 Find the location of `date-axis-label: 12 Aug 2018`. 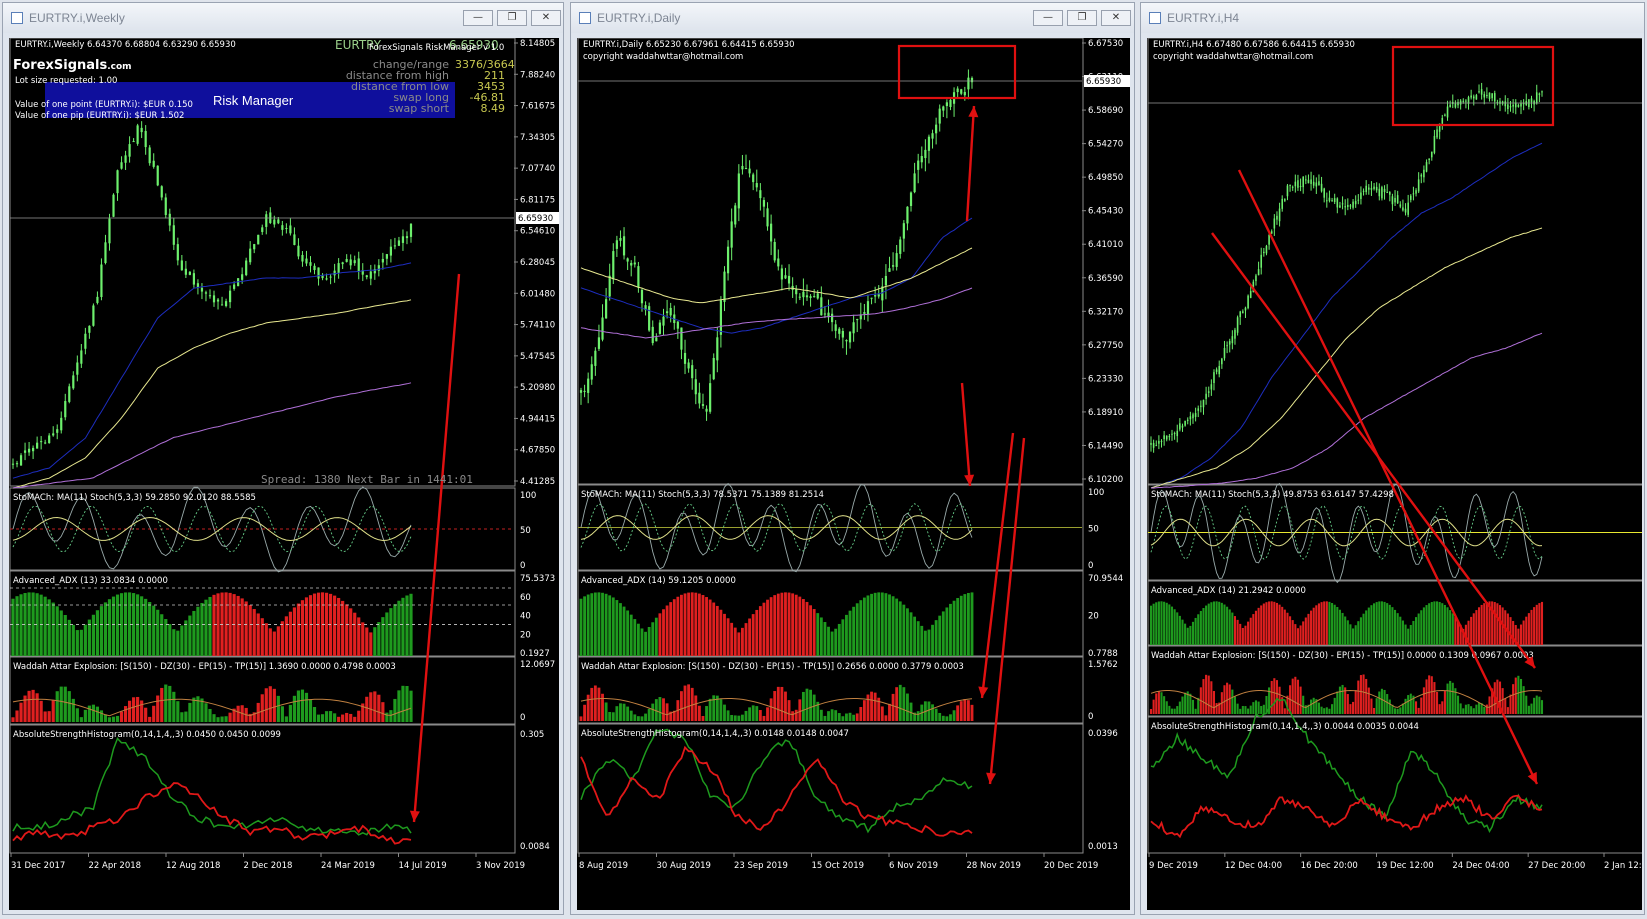

date-axis-label: 12 Aug 2018 is located at coordinates (193, 866).